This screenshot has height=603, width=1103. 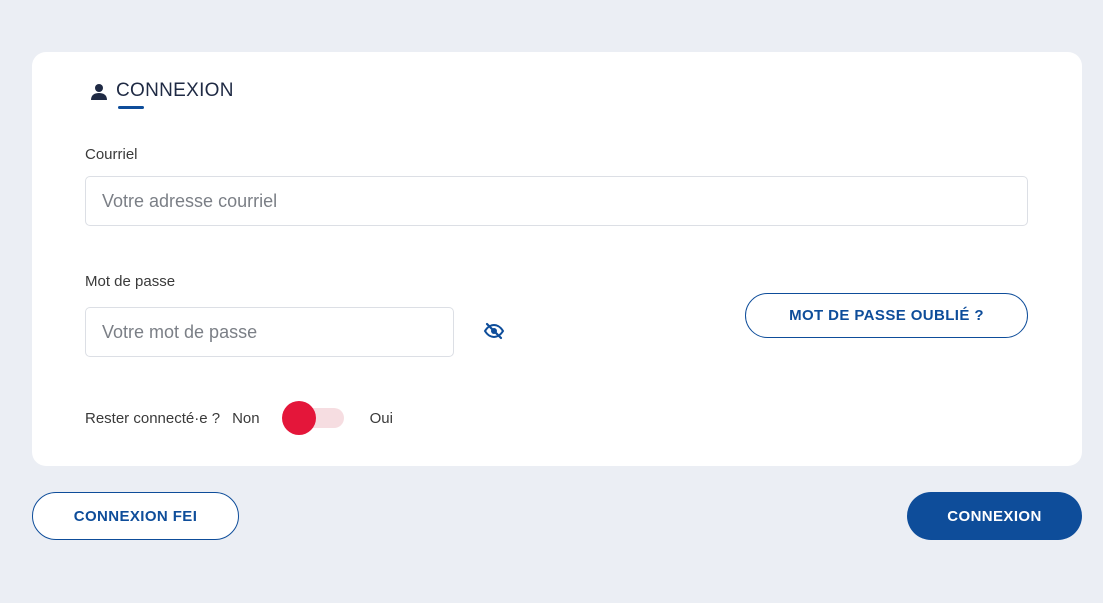 I want to click on toggle-on-label: Oui, so click(x=381, y=418).